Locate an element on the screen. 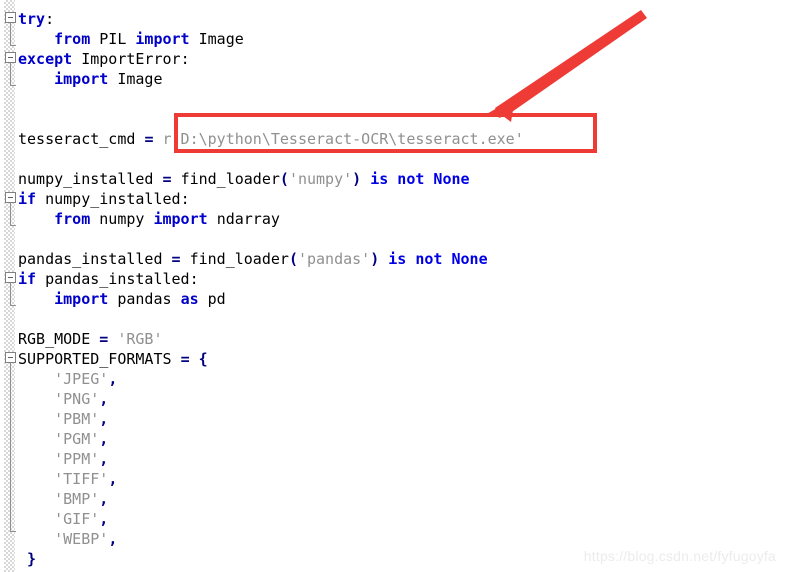 The height and width of the screenshot is (572, 790). keyword-try: try is located at coordinates (32, 19).